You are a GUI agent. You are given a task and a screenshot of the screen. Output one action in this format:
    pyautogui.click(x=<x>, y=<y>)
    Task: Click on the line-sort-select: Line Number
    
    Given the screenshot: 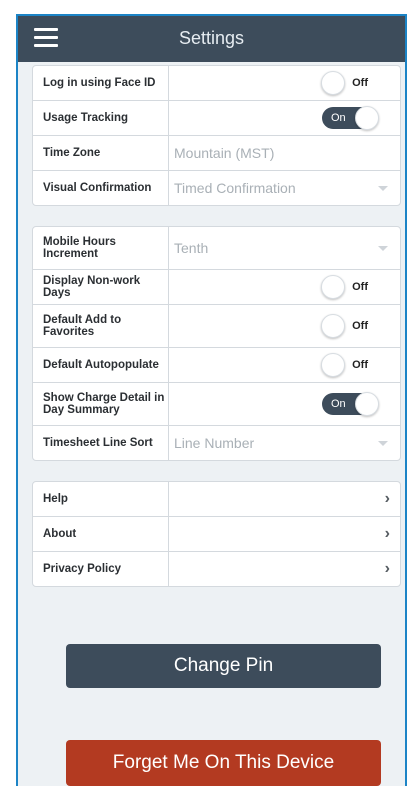 What is the action you would take?
    pyautogui.click(x=284, y=443)
    